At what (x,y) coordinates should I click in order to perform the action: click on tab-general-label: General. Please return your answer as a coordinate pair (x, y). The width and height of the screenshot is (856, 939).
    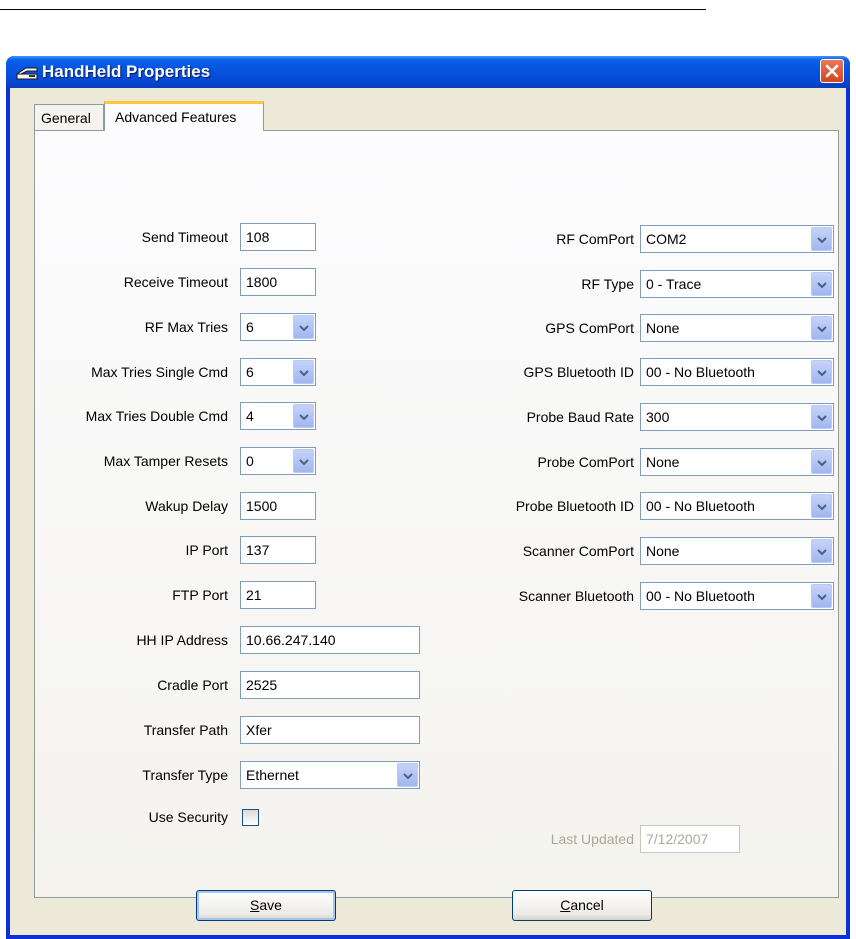
    Looking at the image, I should click on (66, 118).